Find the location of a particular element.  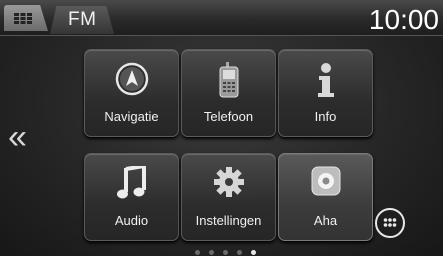

app-label: Telefoon is located at coordinates (228, 116).